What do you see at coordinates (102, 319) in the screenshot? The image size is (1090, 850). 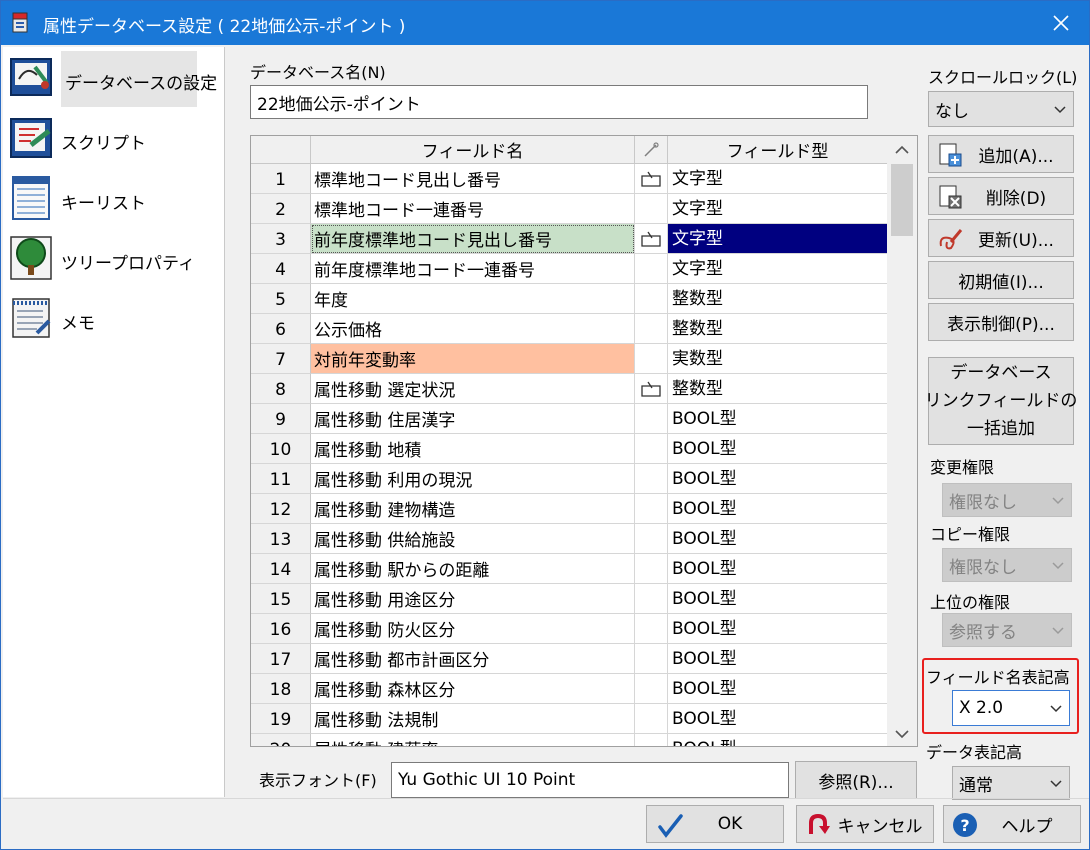 I see `nav-item-memo: メモ` at bounding box center [102, 319].